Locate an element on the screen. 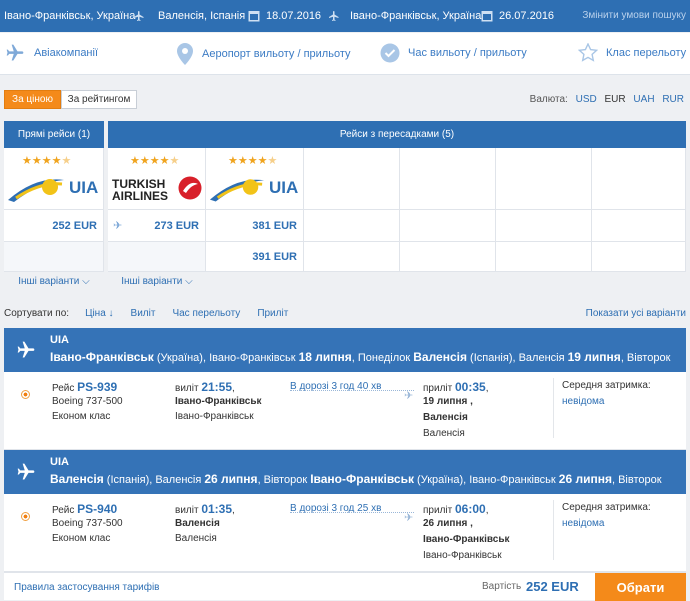 The image size is (690, 601). airline-cell-uia-transfer: ★★★★★ UIA is located at coordinates (255, 179).